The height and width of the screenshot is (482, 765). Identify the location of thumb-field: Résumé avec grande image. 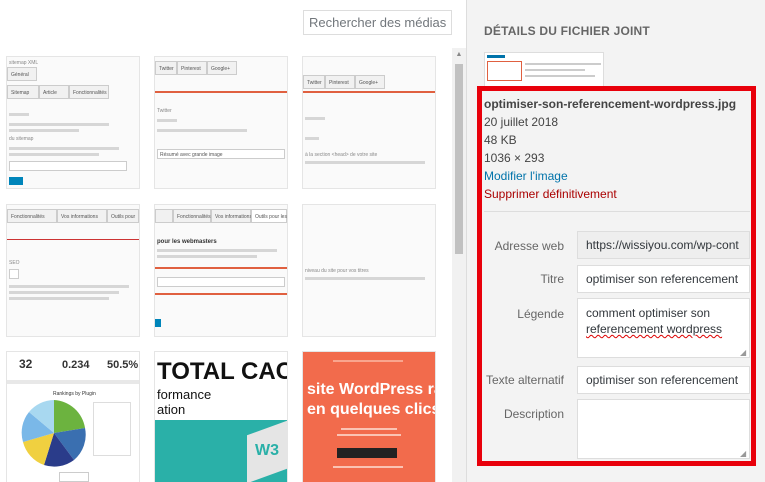
(221, 154).